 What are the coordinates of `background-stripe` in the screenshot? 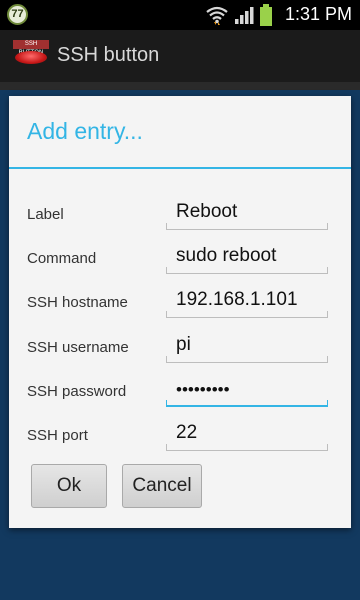 It's located at (180, 86).